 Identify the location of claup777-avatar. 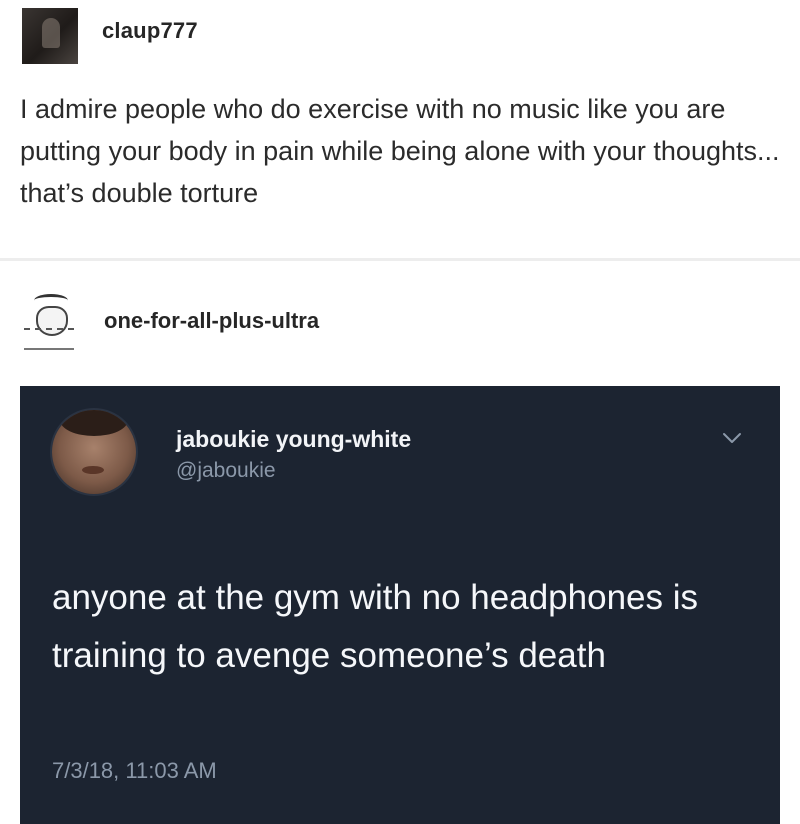
(50, 36).